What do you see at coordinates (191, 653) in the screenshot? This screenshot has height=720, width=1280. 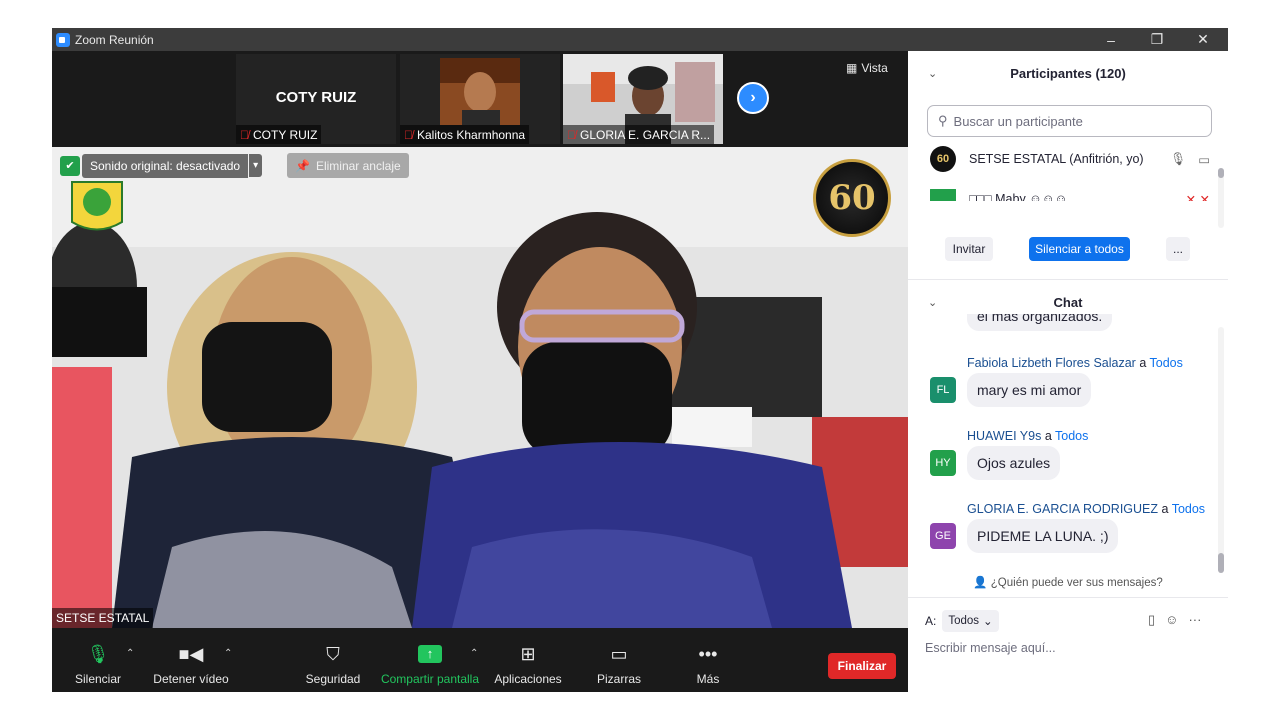 I see `video-camera-icon: ■◀` at bounding box center [191, 653].